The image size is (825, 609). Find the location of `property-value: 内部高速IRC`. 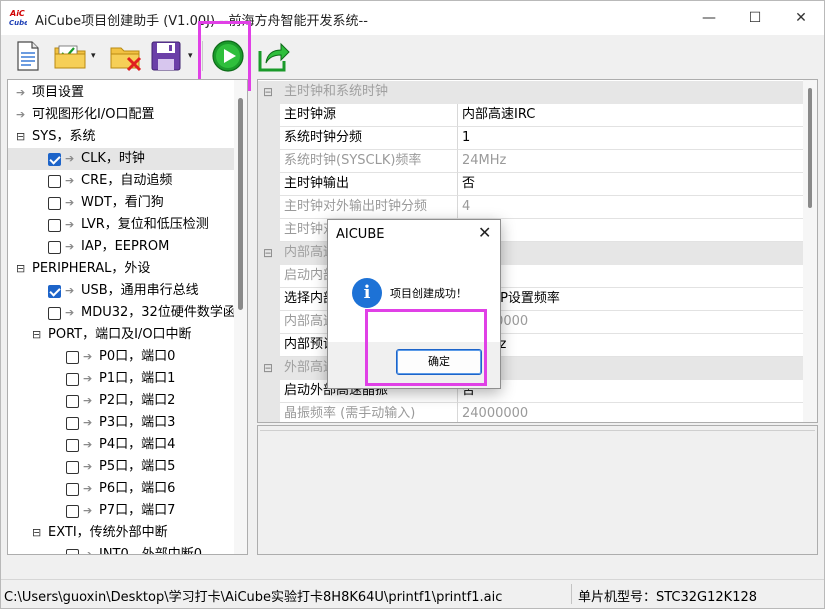

property-value: 内部高速IRC is located at coordinates (630, 115).